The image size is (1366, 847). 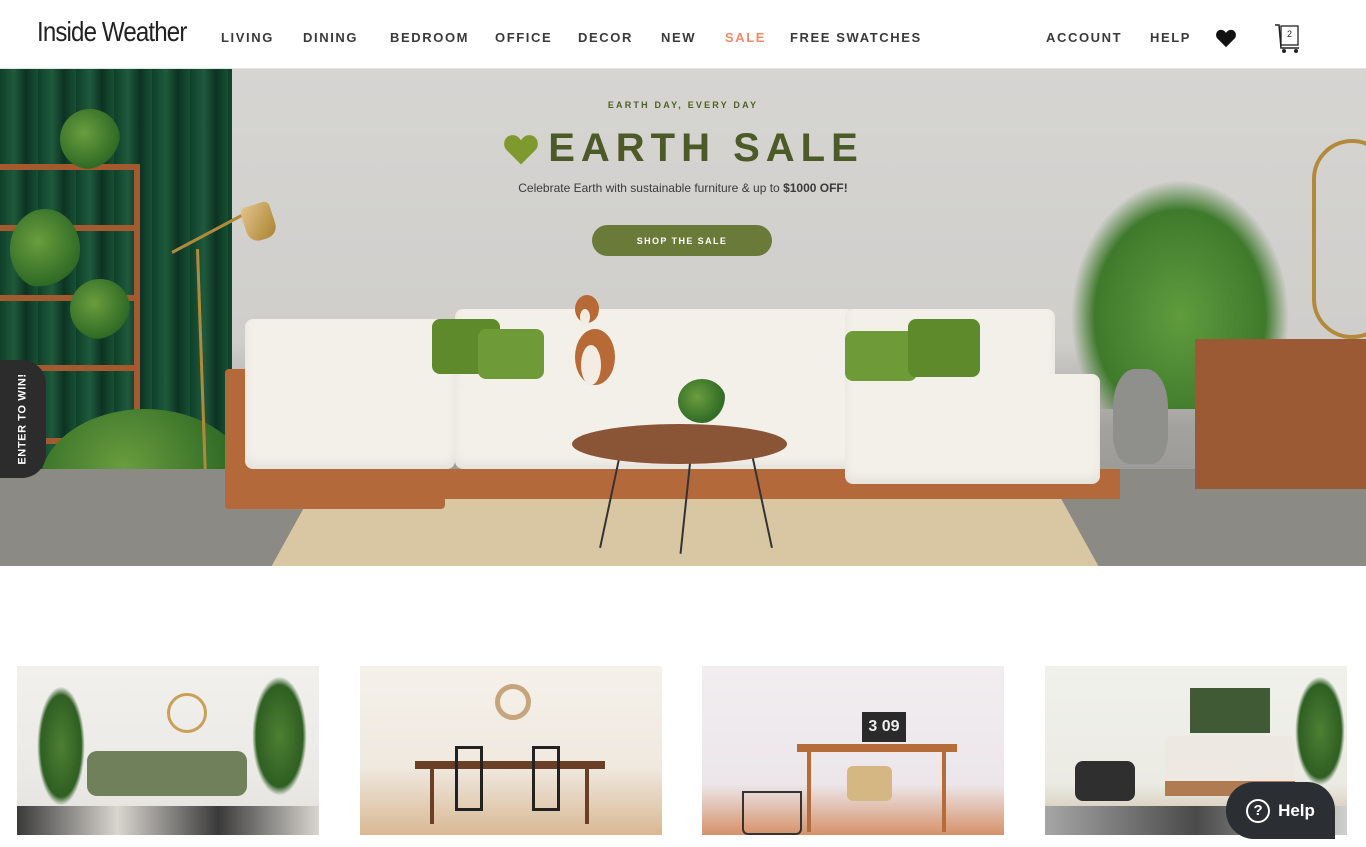 I want to click on headboard, so click(x=1230, y=710).